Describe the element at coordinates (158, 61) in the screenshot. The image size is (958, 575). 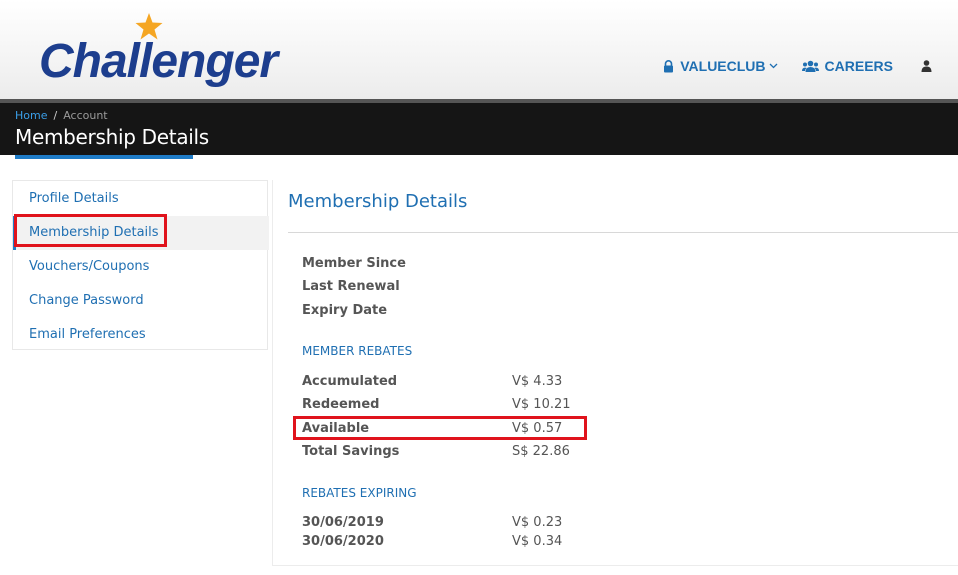
I see `logo-text: Challenger` at that location.